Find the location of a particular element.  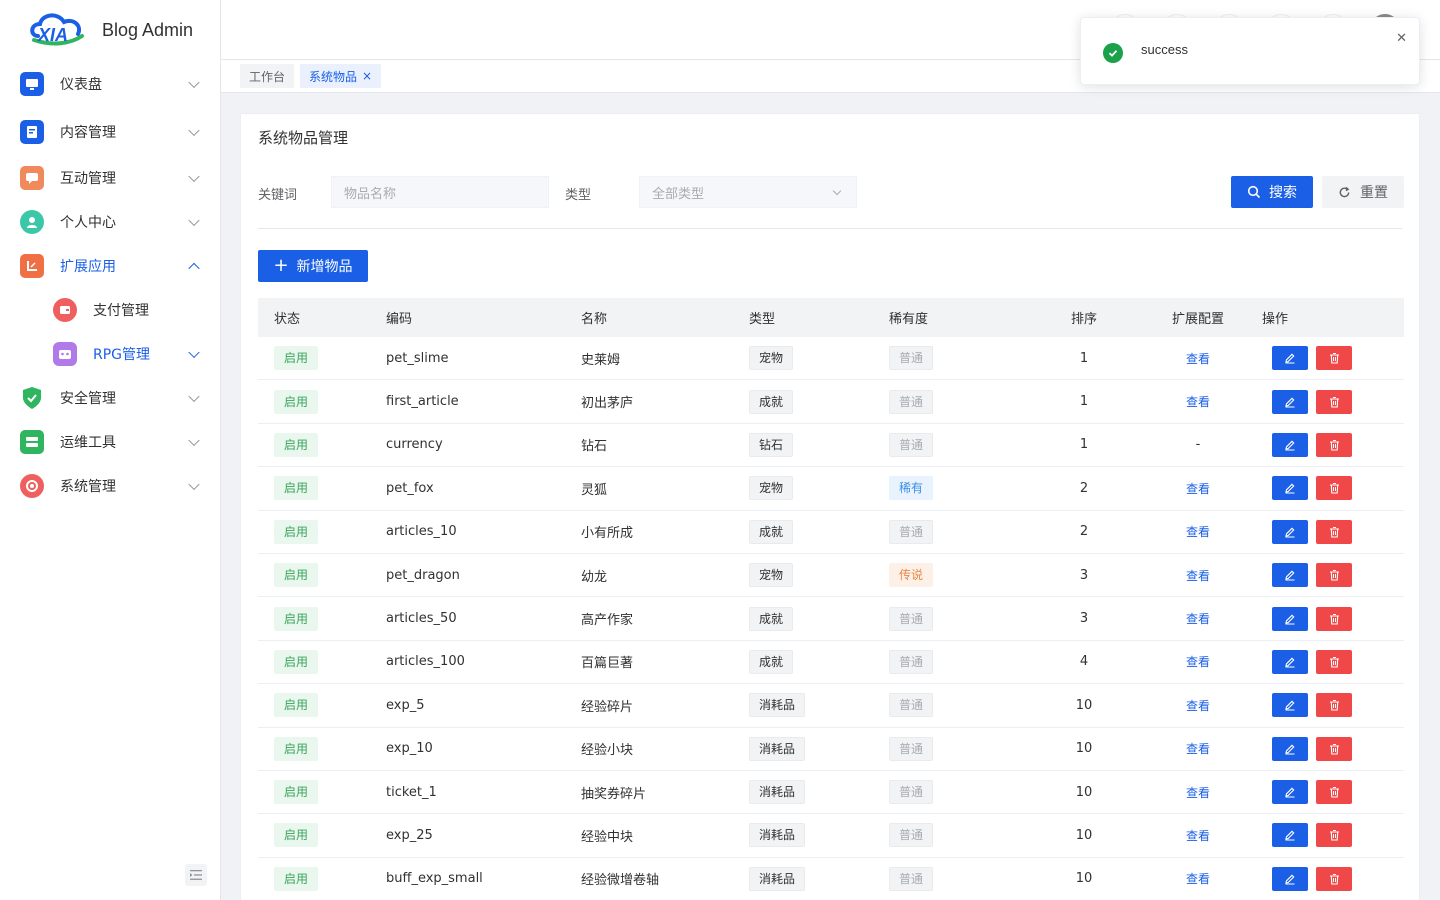

close-icon: × is located at coordinates (367, 76).